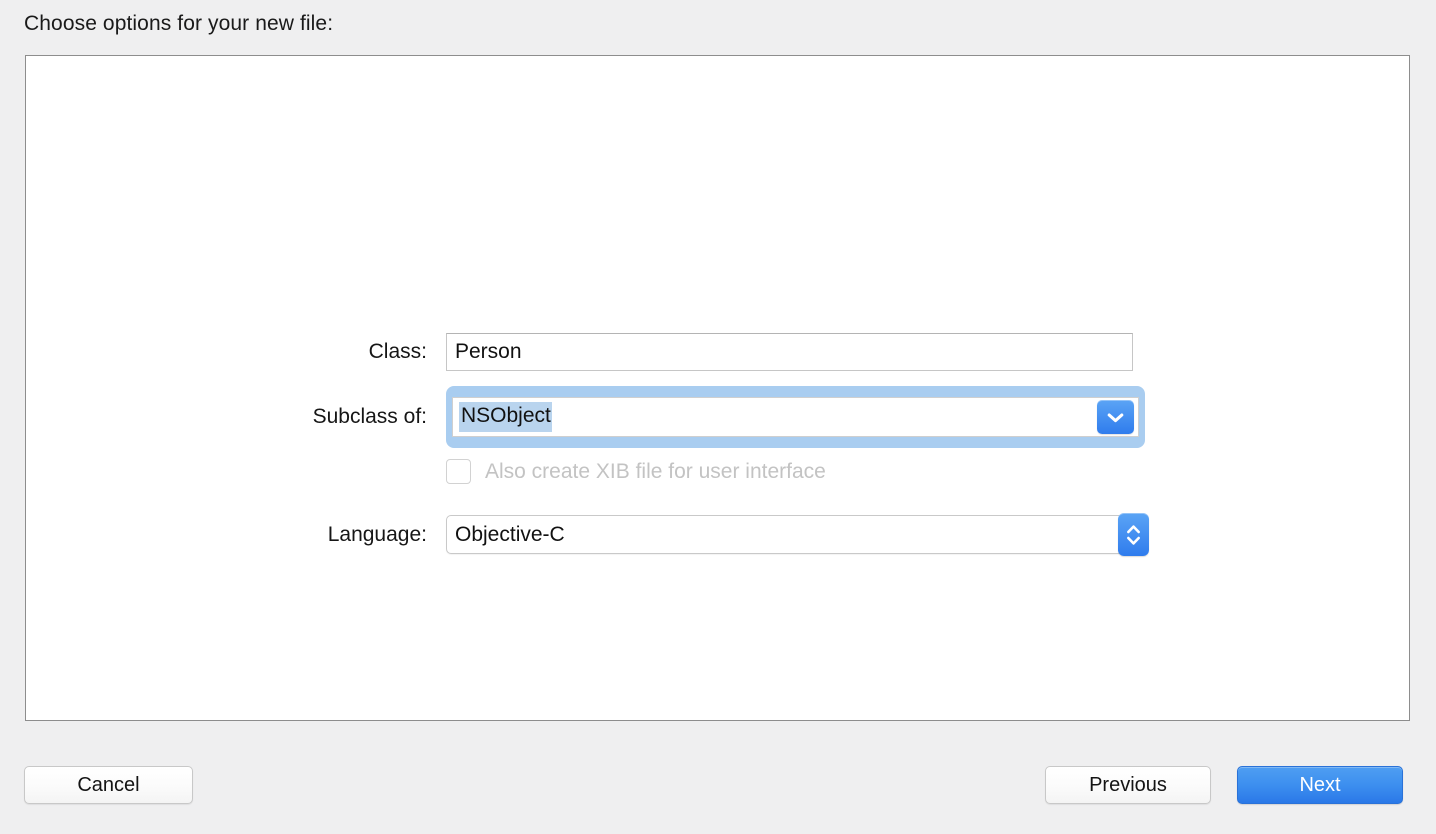 This screenshot has width=1436, height=834. Describe the element at coordinates (377, 534) in the screenshot. I see `language-label: Language:` at that location.